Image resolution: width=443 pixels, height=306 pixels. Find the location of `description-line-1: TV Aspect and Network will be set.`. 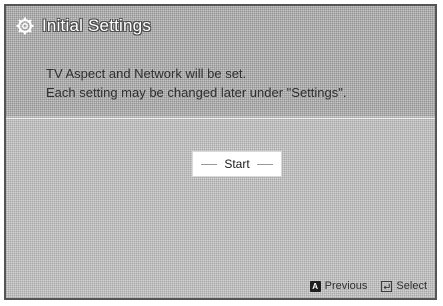

description-line-1: TV Aspect and Network will be set. is located at coordinates (146, 73).